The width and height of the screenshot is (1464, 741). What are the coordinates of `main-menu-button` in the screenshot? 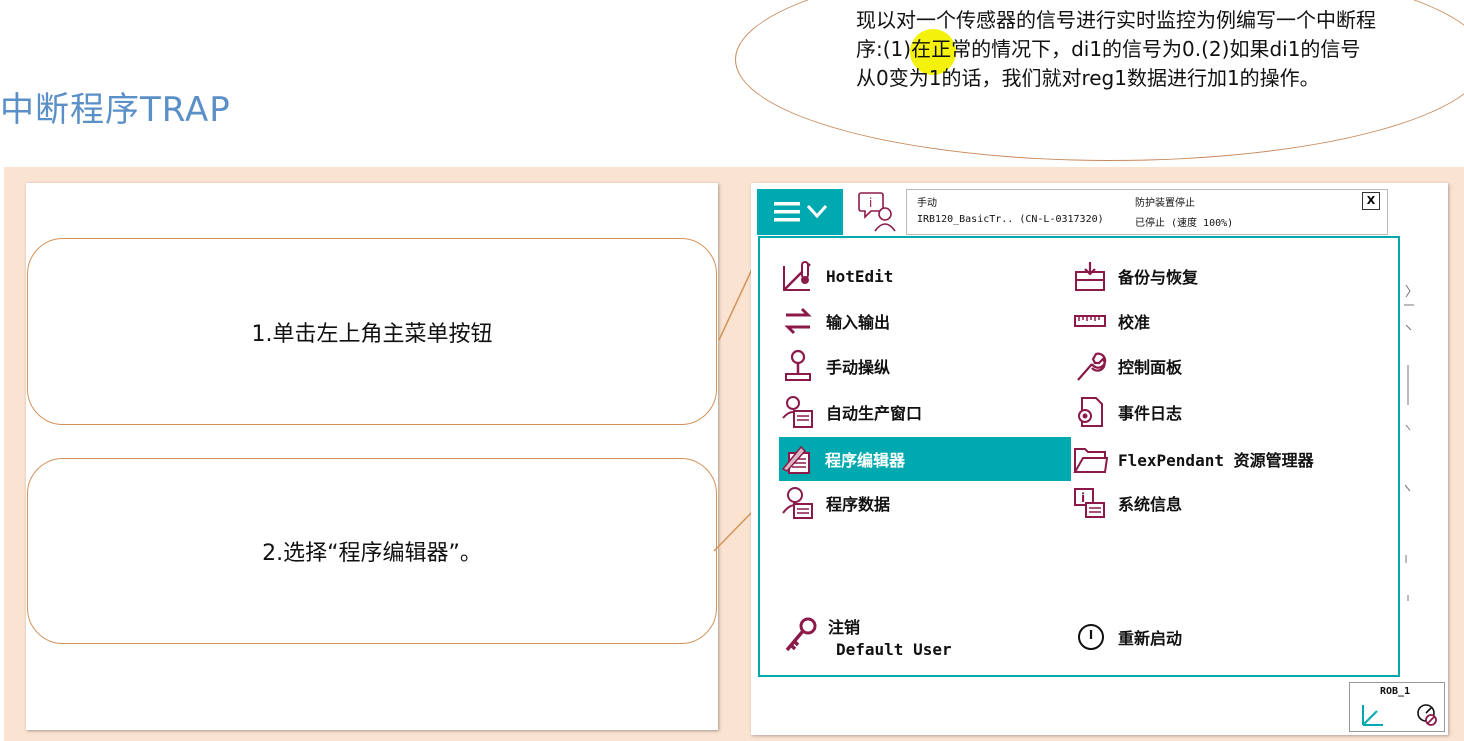 It's located at (800, 212).